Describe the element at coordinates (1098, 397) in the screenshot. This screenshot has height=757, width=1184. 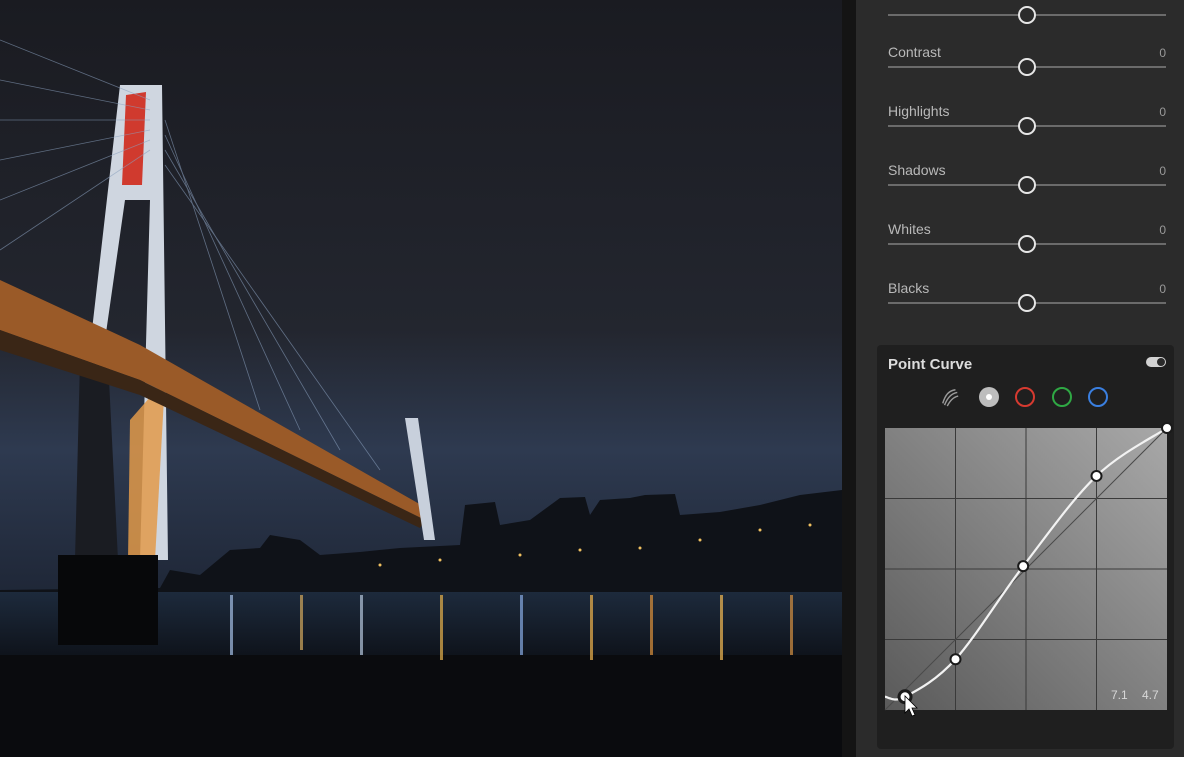
I see `blue-channel-icon` at that location.